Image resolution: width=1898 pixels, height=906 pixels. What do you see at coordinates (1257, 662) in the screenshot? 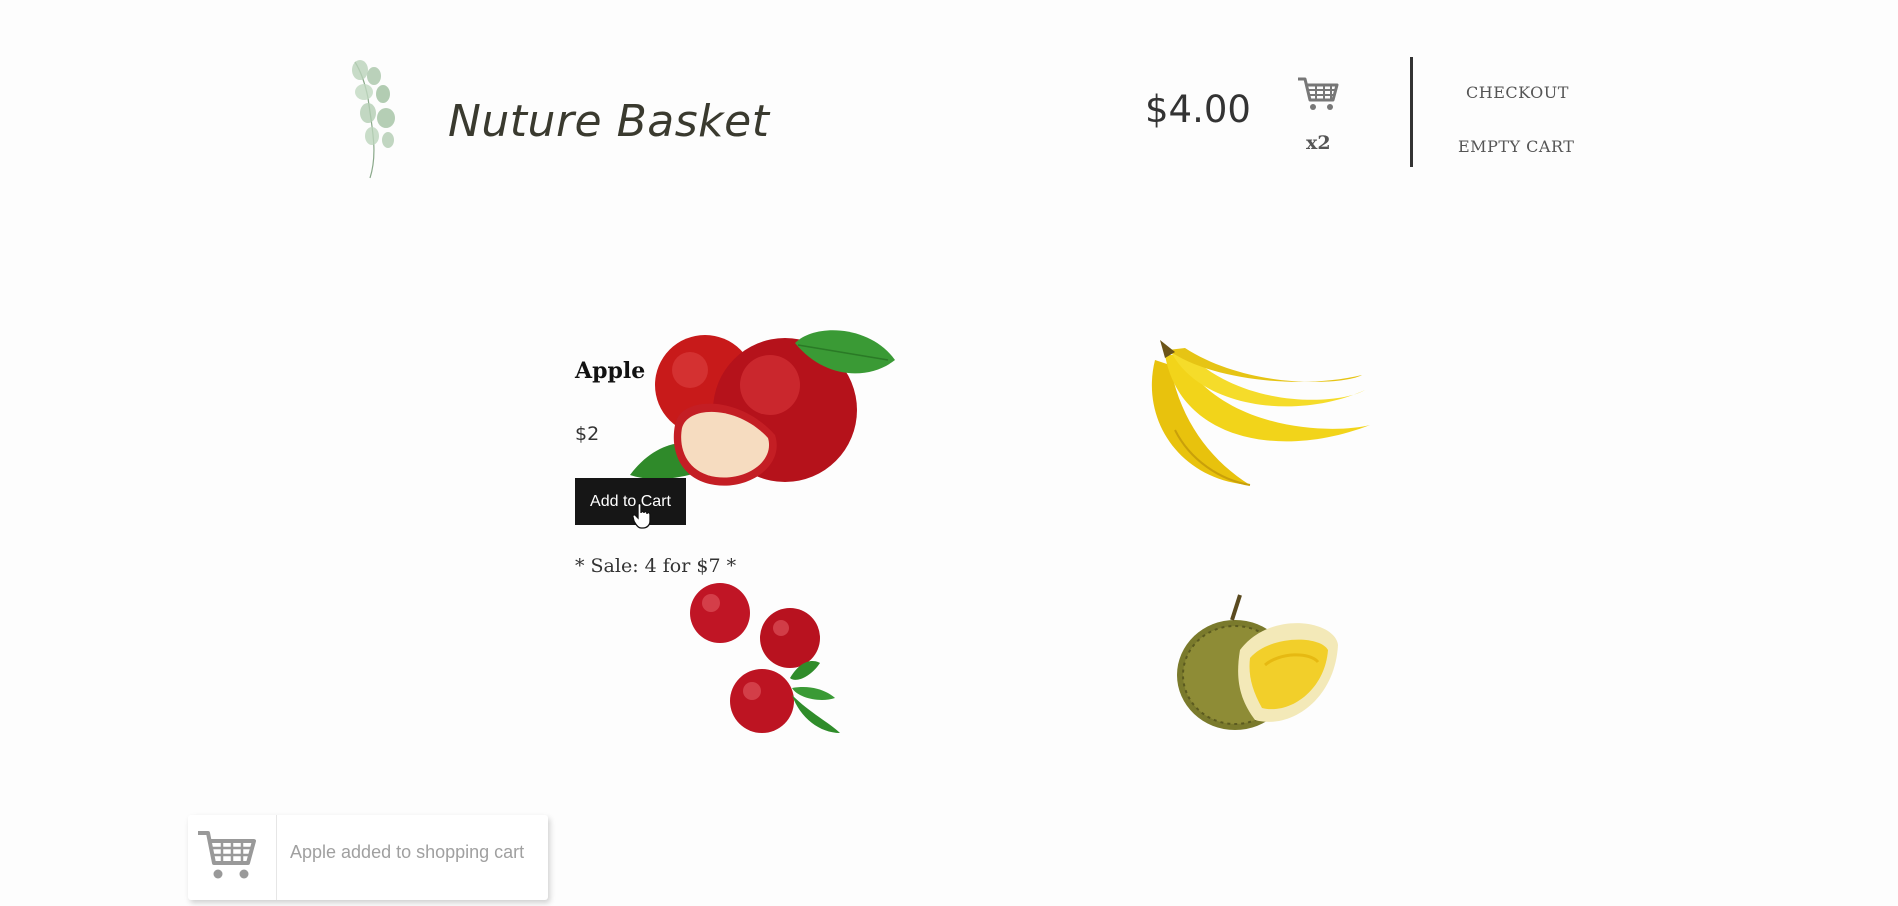
I see `durian-image` at bounding box center [1257, 662].